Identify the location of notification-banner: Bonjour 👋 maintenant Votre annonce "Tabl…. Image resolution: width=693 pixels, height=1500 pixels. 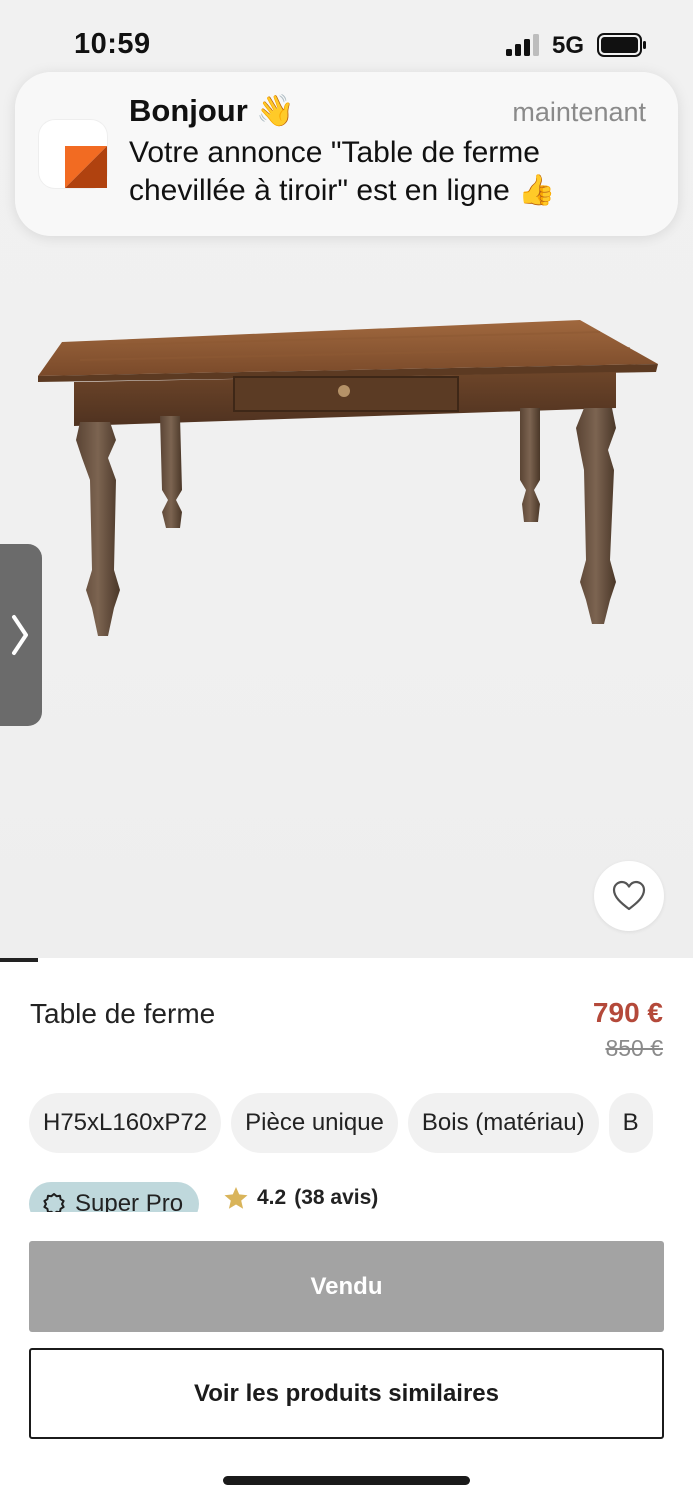
(346, 154).